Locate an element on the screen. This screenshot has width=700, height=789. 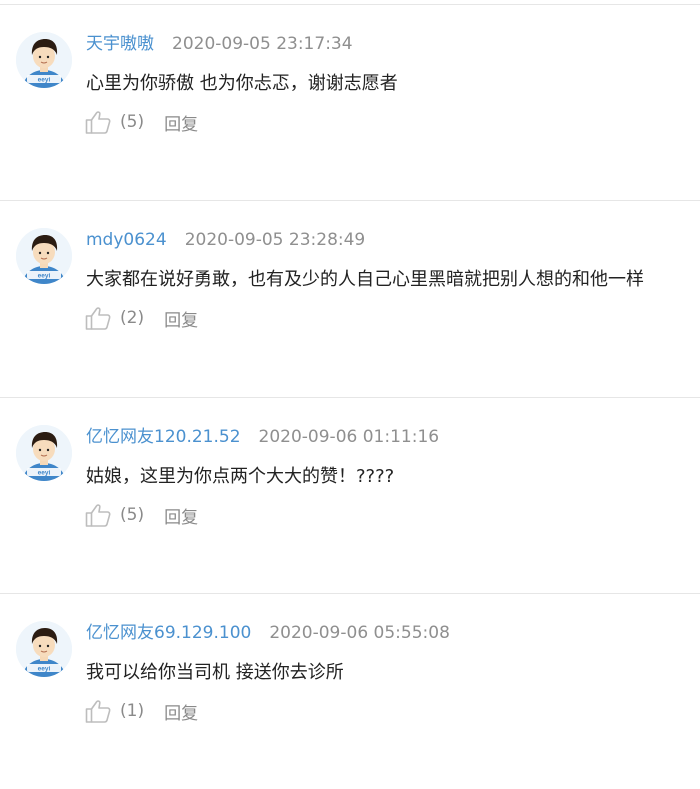
comment-text: 我可以给你当司机 接送你去诊所 is located at coordinates (215, 672).